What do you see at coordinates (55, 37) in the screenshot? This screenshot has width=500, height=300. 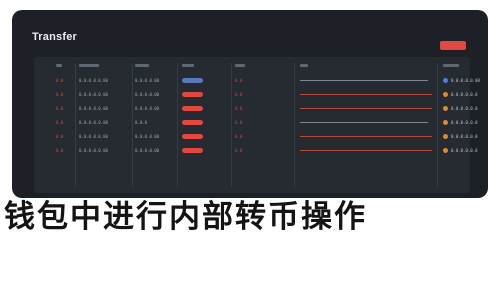 I see `page-title: Transfer` at bounding box center [55, 37].